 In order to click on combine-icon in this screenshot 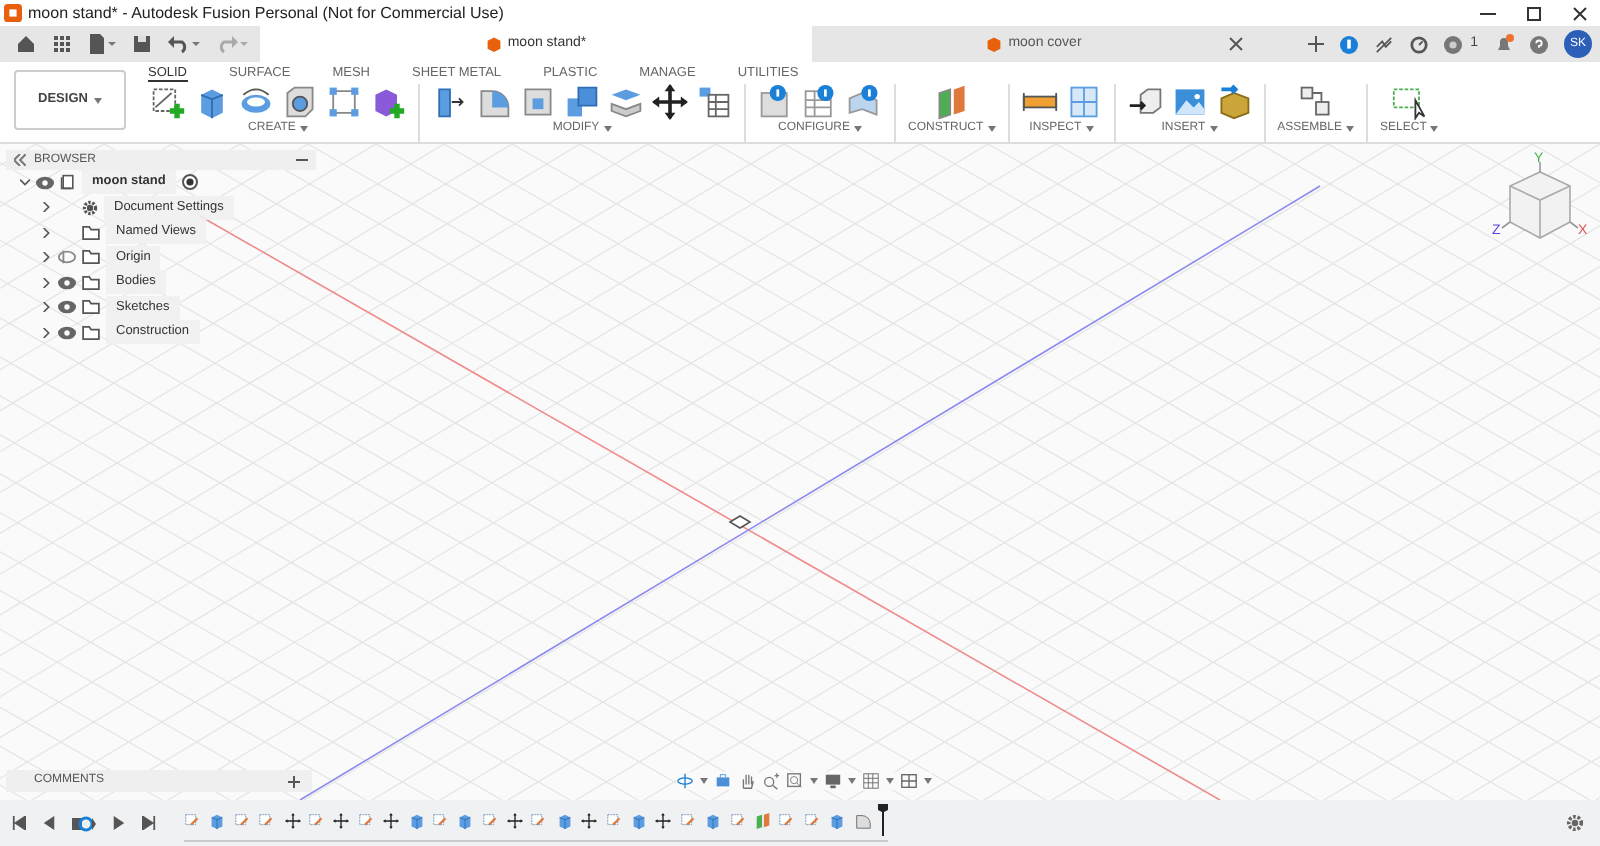, I will do `click(582, 102)`.